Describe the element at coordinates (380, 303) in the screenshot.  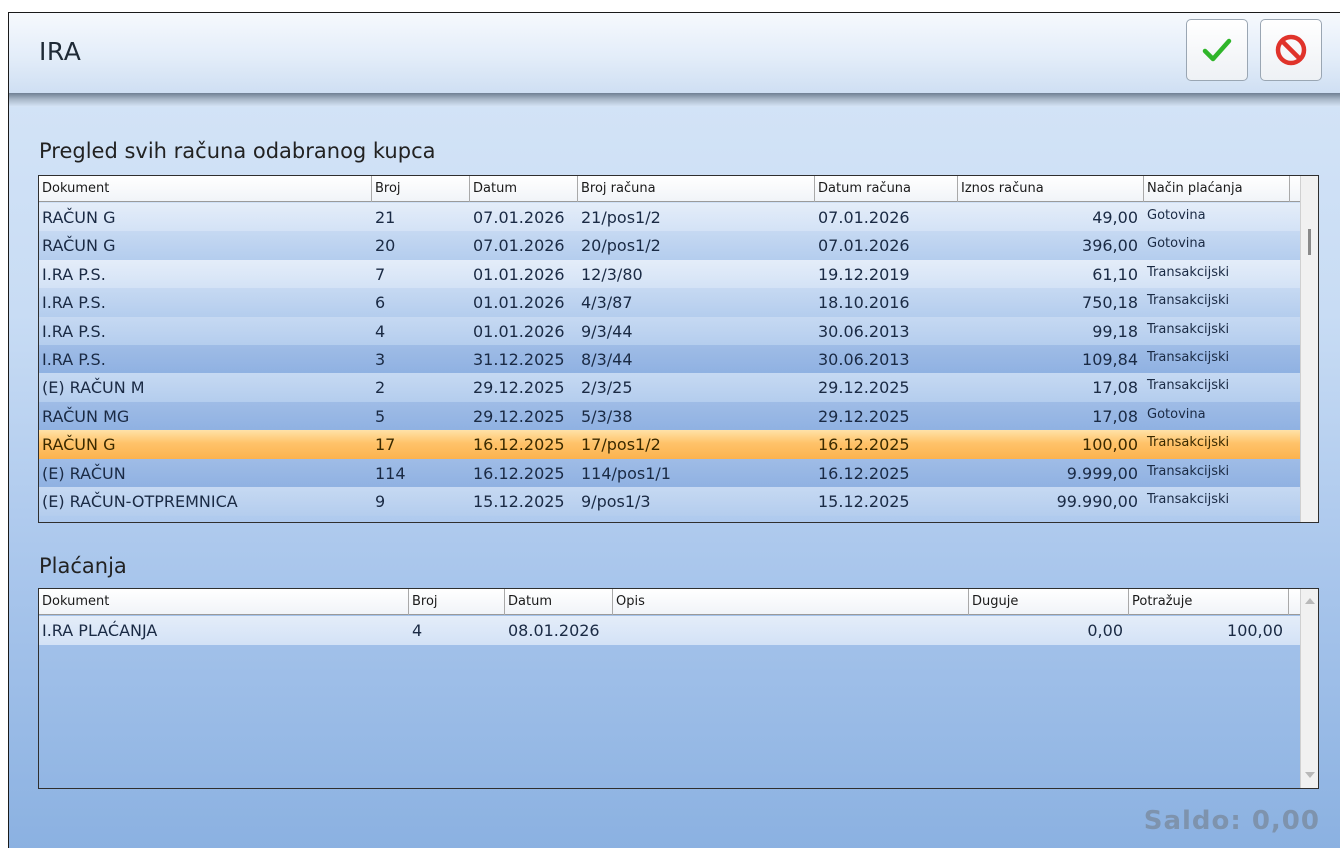
I see `invoices-table-cell: 6` at that location.